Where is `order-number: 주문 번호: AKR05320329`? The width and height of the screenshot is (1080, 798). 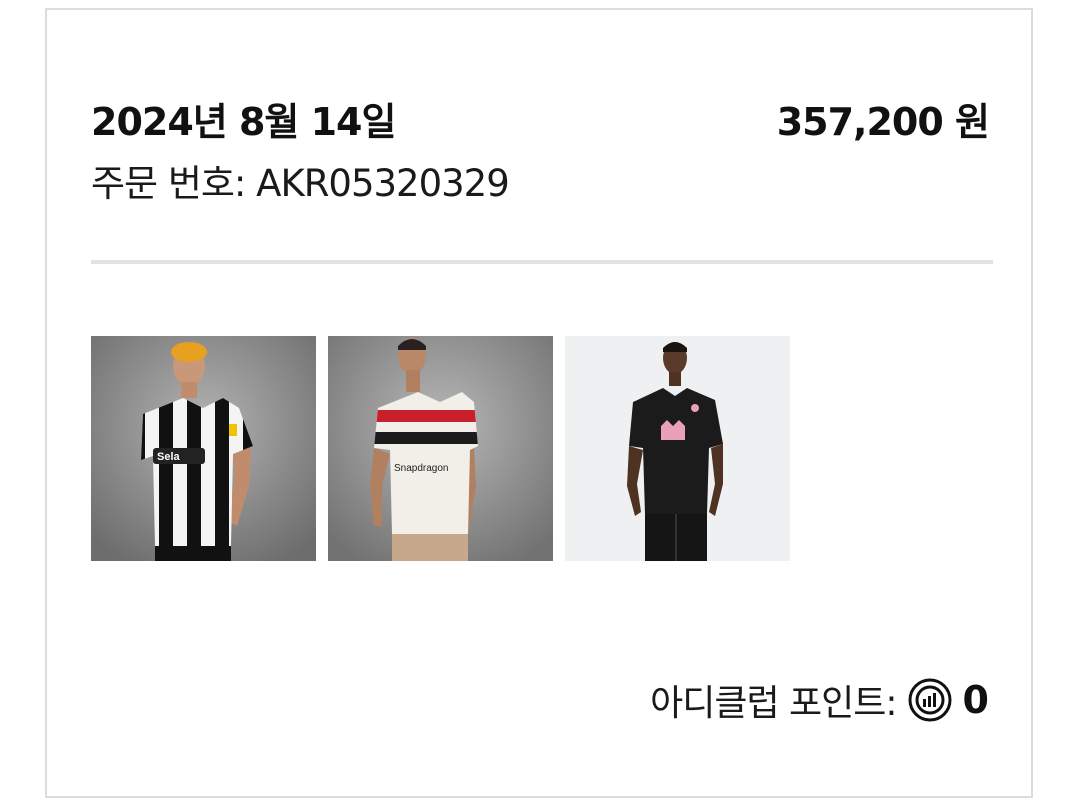 order-number: 주문 번호: AKR05320329 is located at coordinates (300, 183).